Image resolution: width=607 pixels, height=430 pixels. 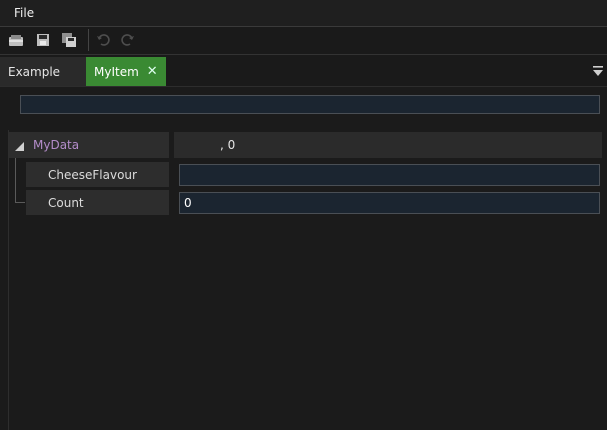 I want to click on save-icon, so click(x=43, y=40).